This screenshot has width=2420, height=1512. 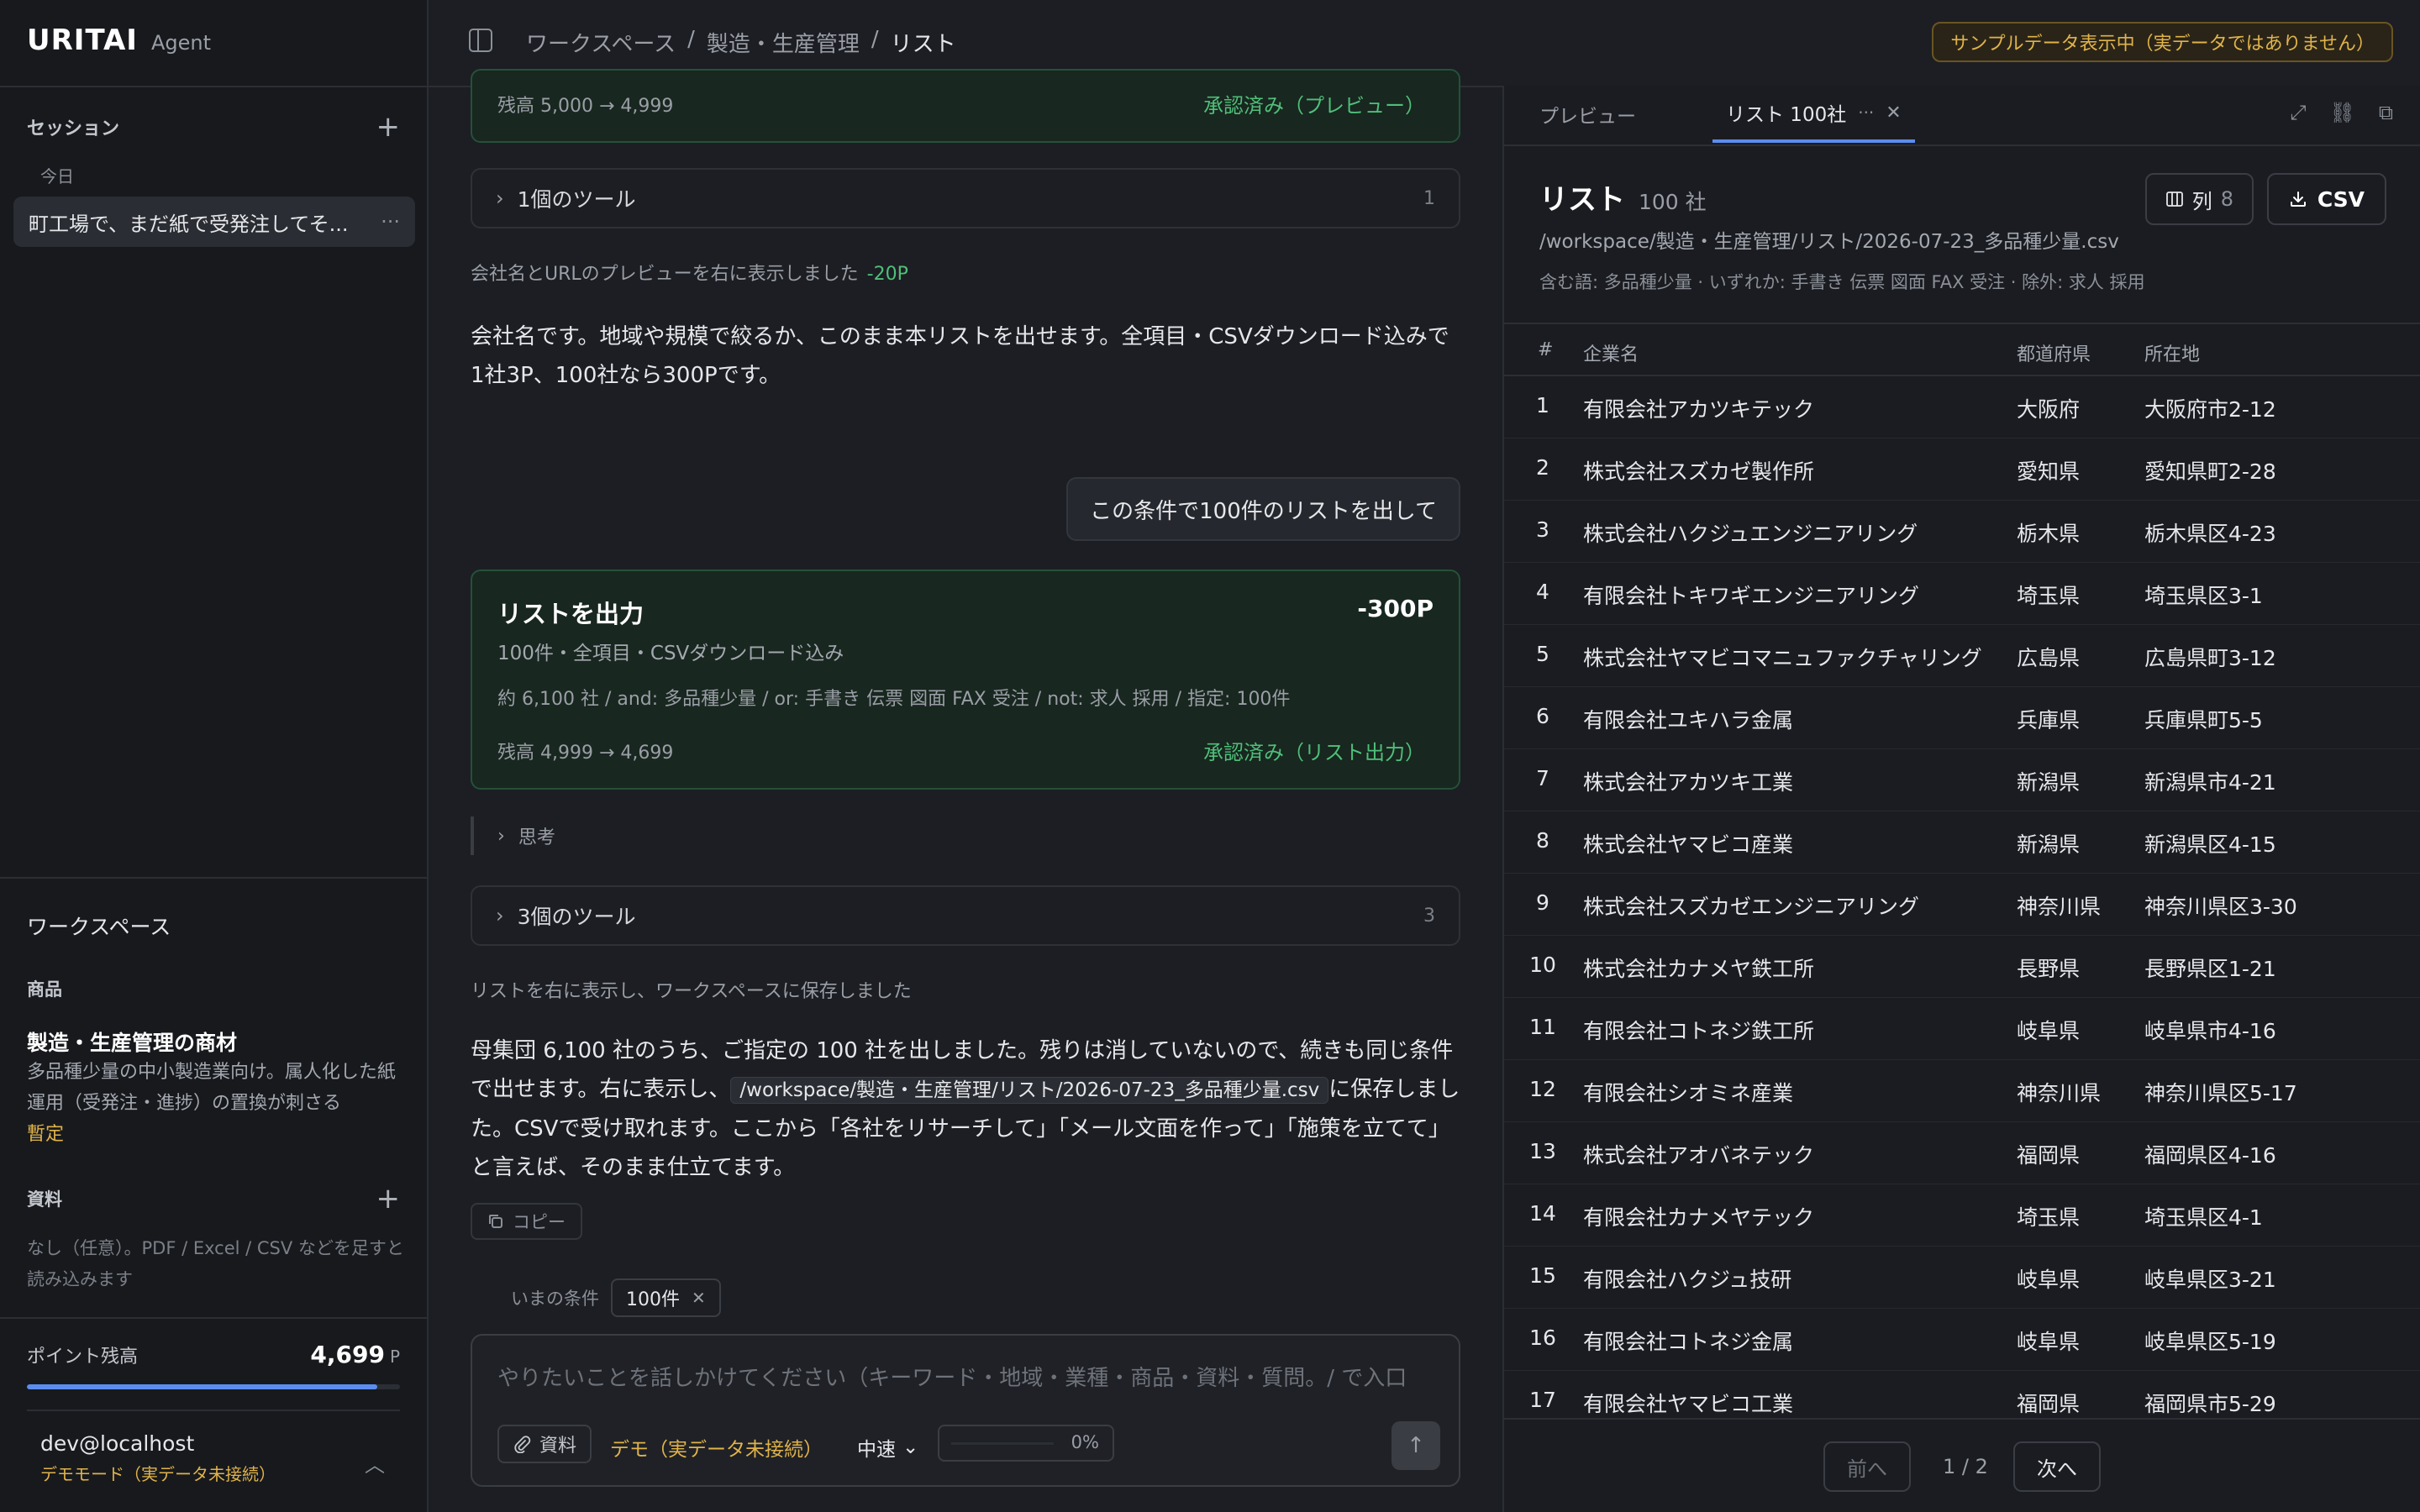 I want to click on cell-prefecture: 福岡県, so click(x=2049, y=1404).